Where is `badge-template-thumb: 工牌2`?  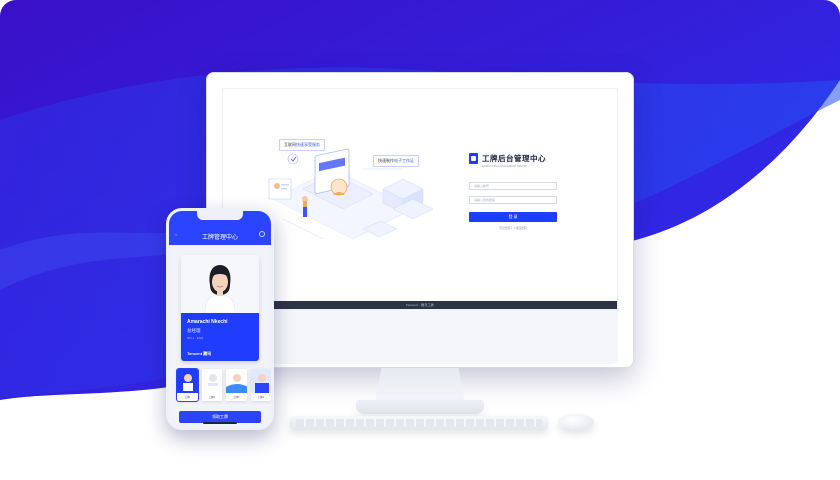 badge-template-thumb: 工牌2 is located at coordinates (211, 385).